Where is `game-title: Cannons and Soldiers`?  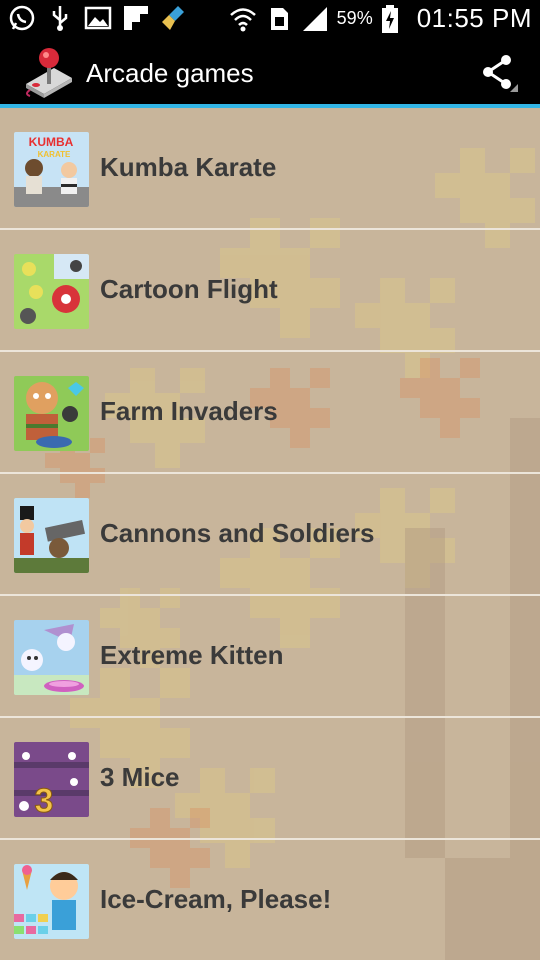 game-title: Cannons and Soldiers is located at coordinates (237, 533).